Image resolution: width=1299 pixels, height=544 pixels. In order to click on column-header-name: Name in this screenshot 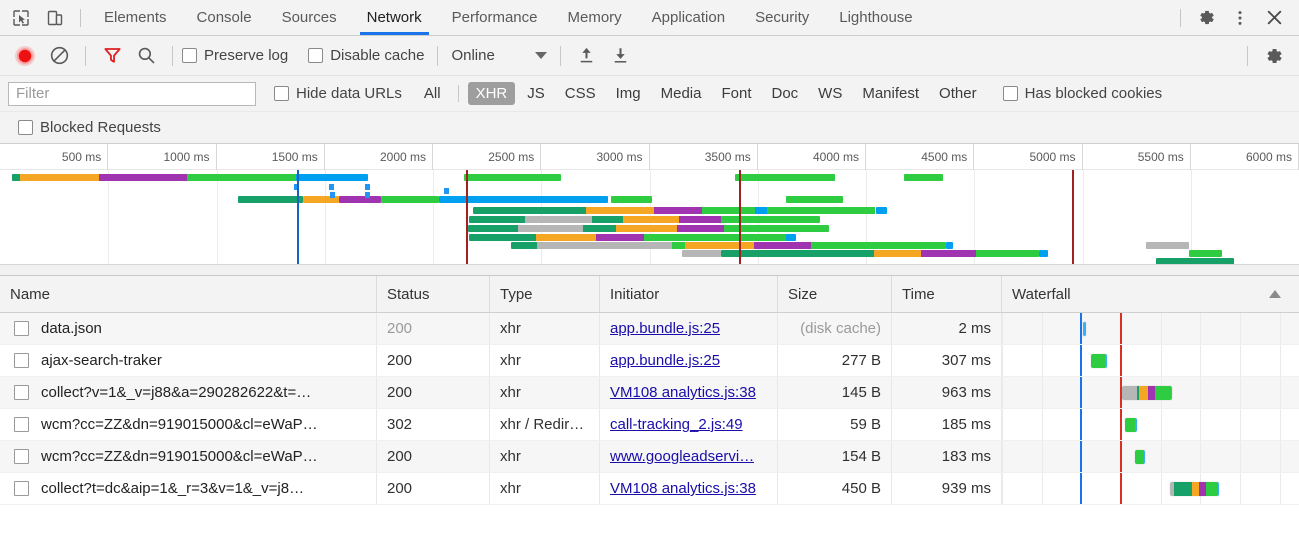, I will do `click(188, 294)`.